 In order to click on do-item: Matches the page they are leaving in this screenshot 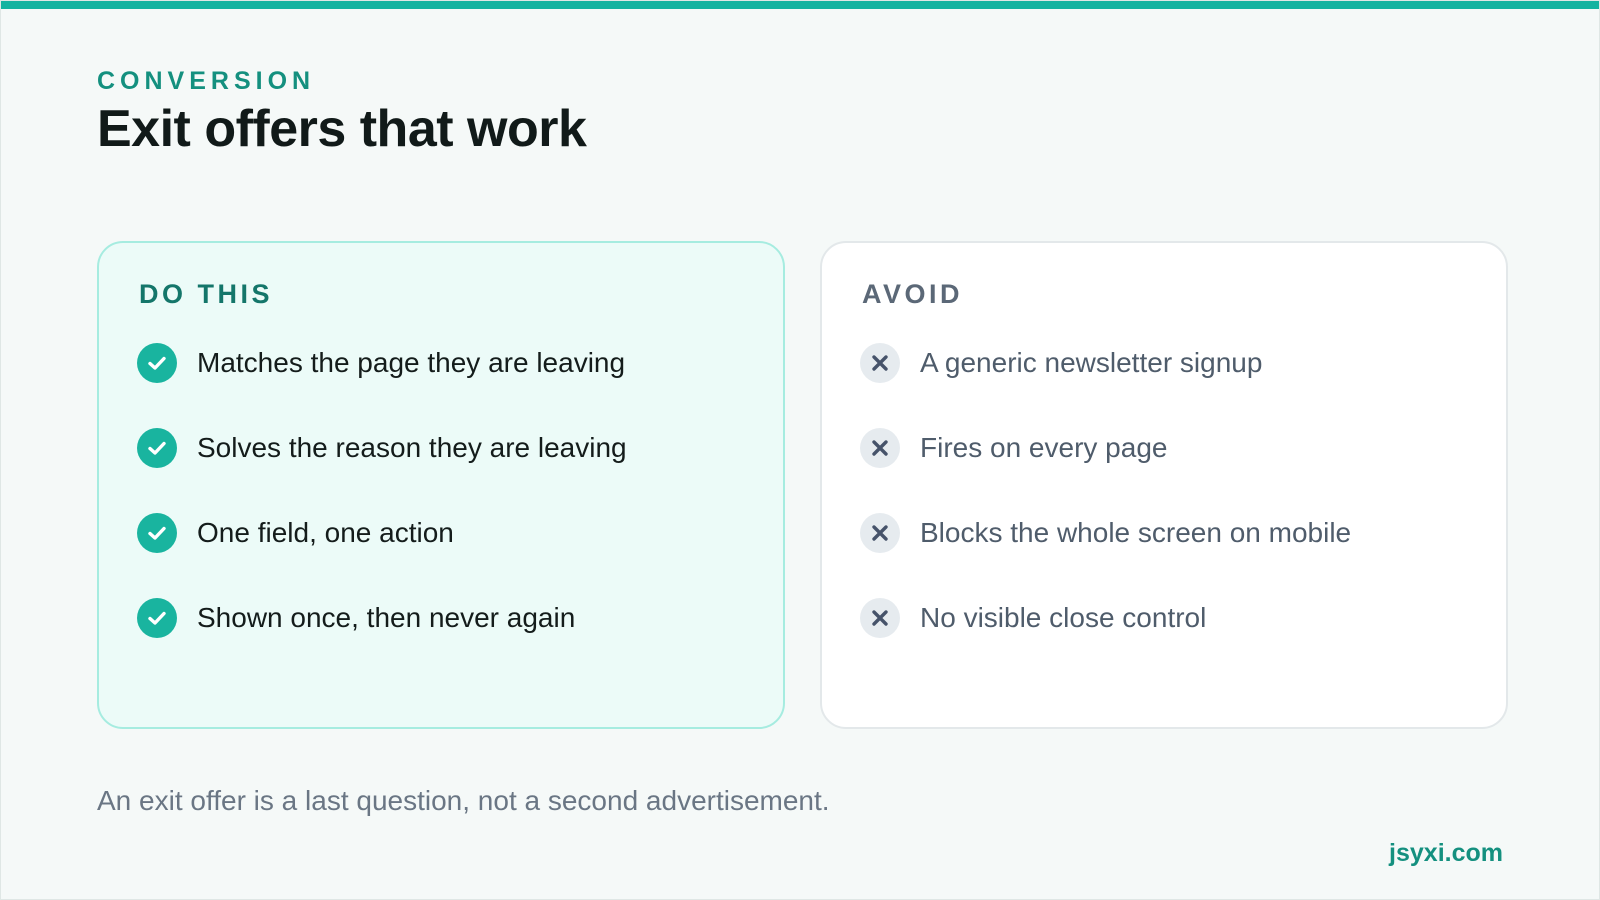, I will do `click(382, 363)`.